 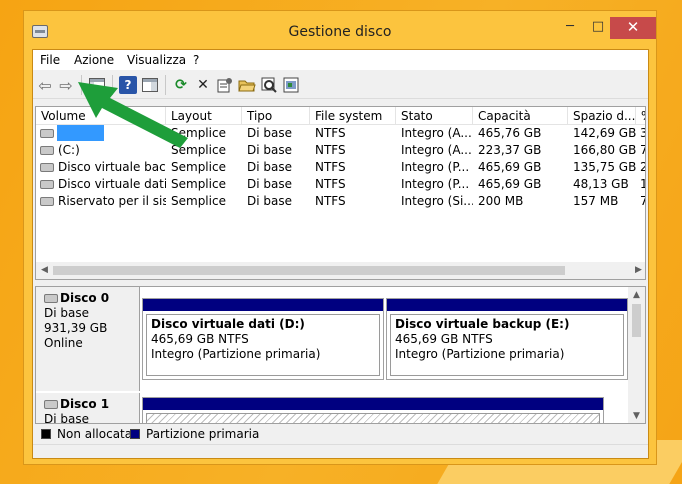 I want to click on menu-file: File, so click(x=50, y=60).